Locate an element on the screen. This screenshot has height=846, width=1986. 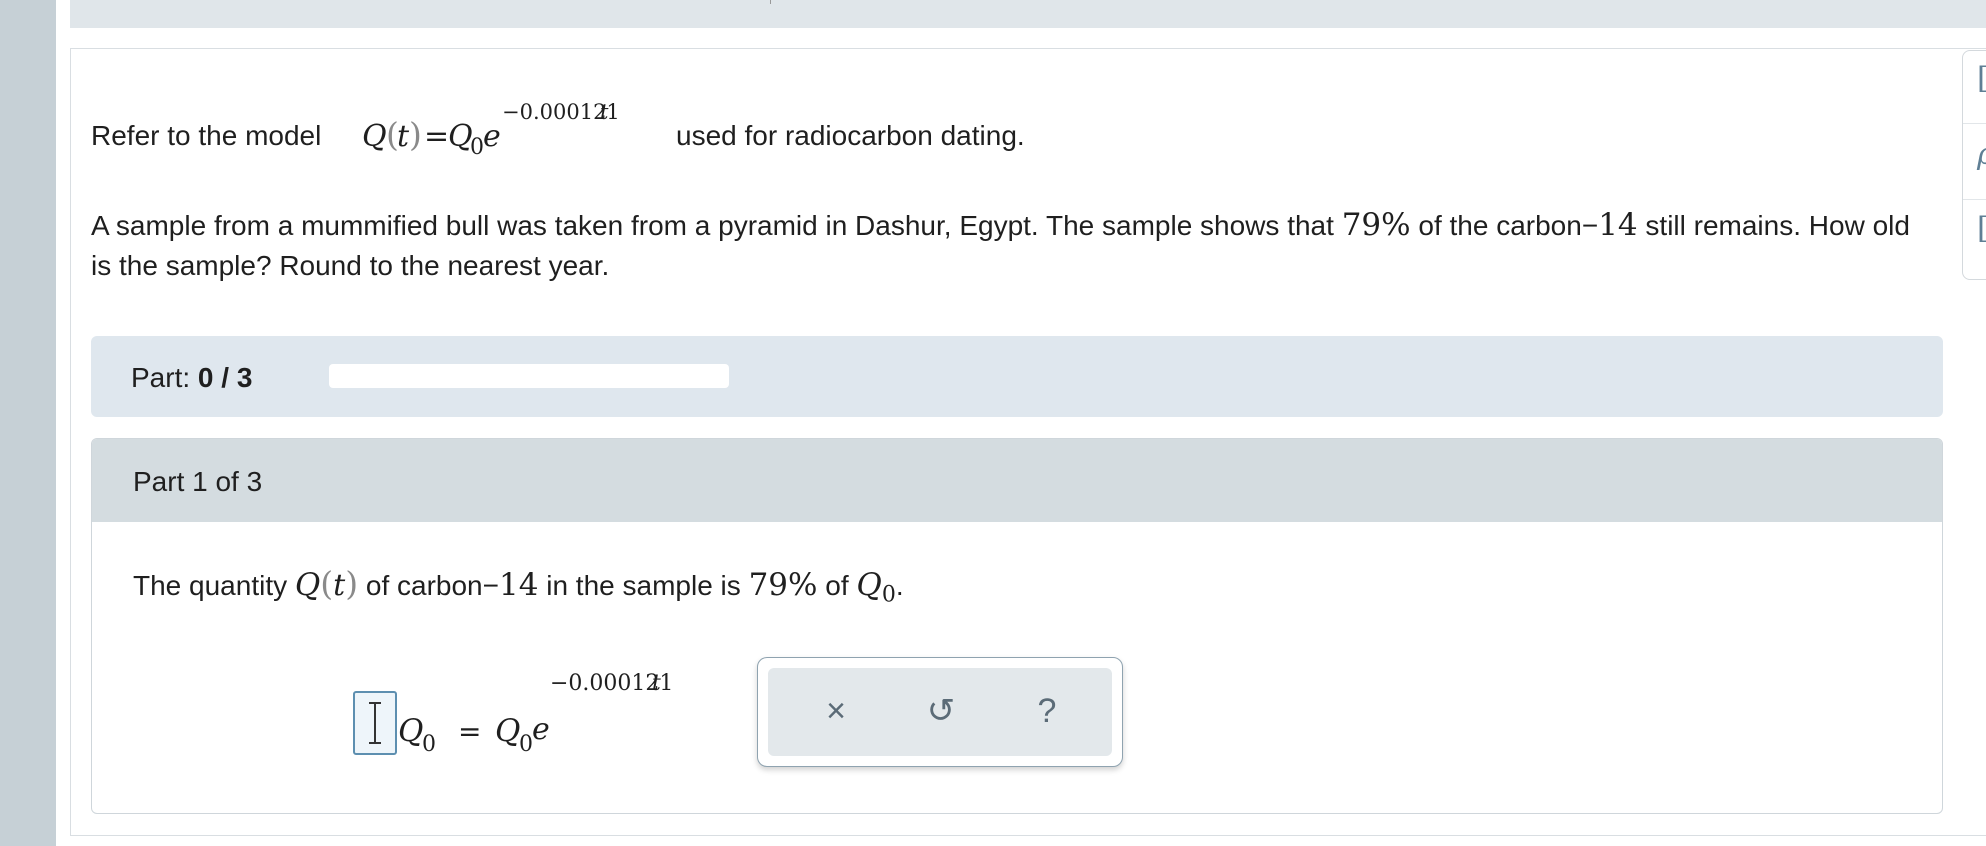
stmt-text-3: in the sample is is located at coordinates (643, 585).